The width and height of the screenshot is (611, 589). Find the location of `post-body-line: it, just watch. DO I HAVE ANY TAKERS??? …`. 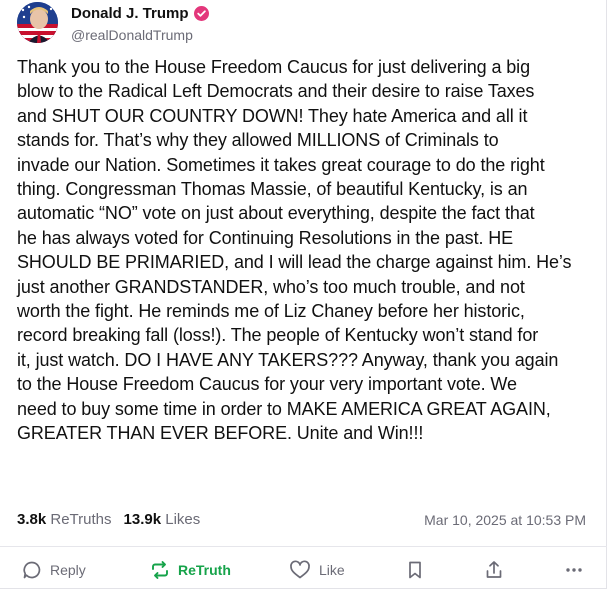

post-body-line: it, just watch. DO I HAVE ANY TAKERS??? … is located at coordinates (288, 359).